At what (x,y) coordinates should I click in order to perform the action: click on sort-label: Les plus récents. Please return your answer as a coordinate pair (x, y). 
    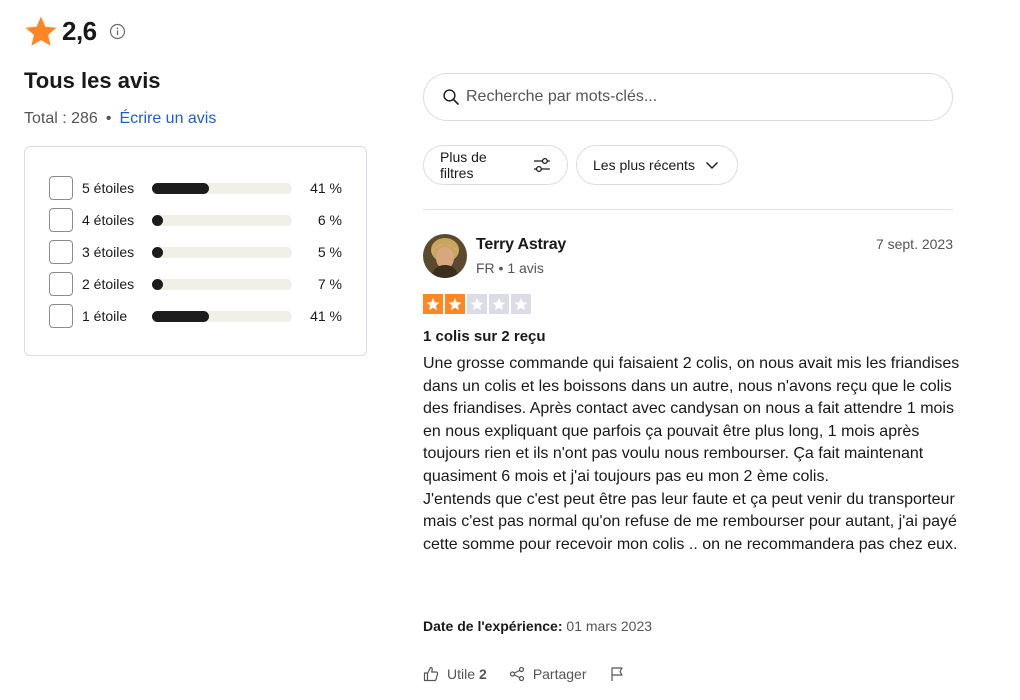
    Looking at the image, I should click on (644, 165).